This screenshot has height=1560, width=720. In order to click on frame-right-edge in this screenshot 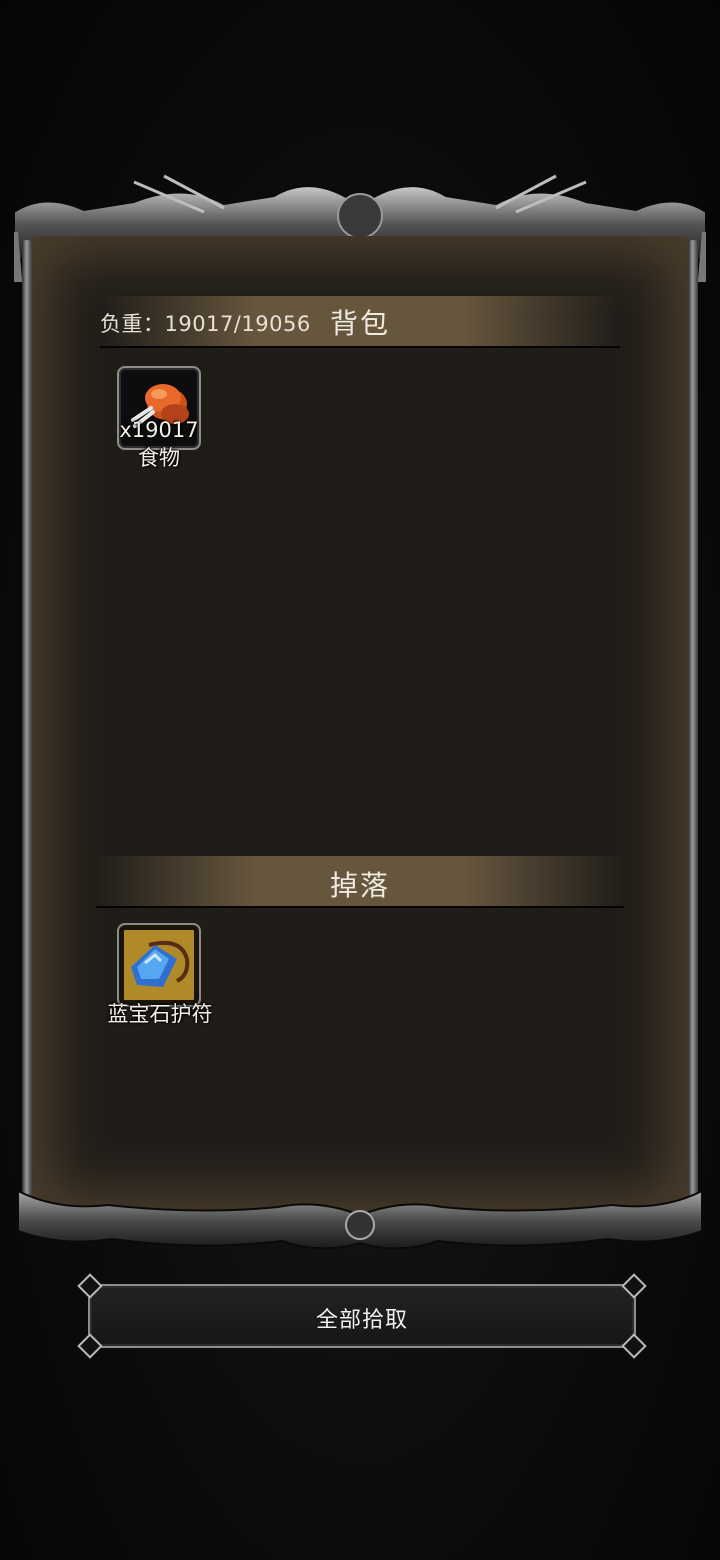, I will do `click(693, 725)`.